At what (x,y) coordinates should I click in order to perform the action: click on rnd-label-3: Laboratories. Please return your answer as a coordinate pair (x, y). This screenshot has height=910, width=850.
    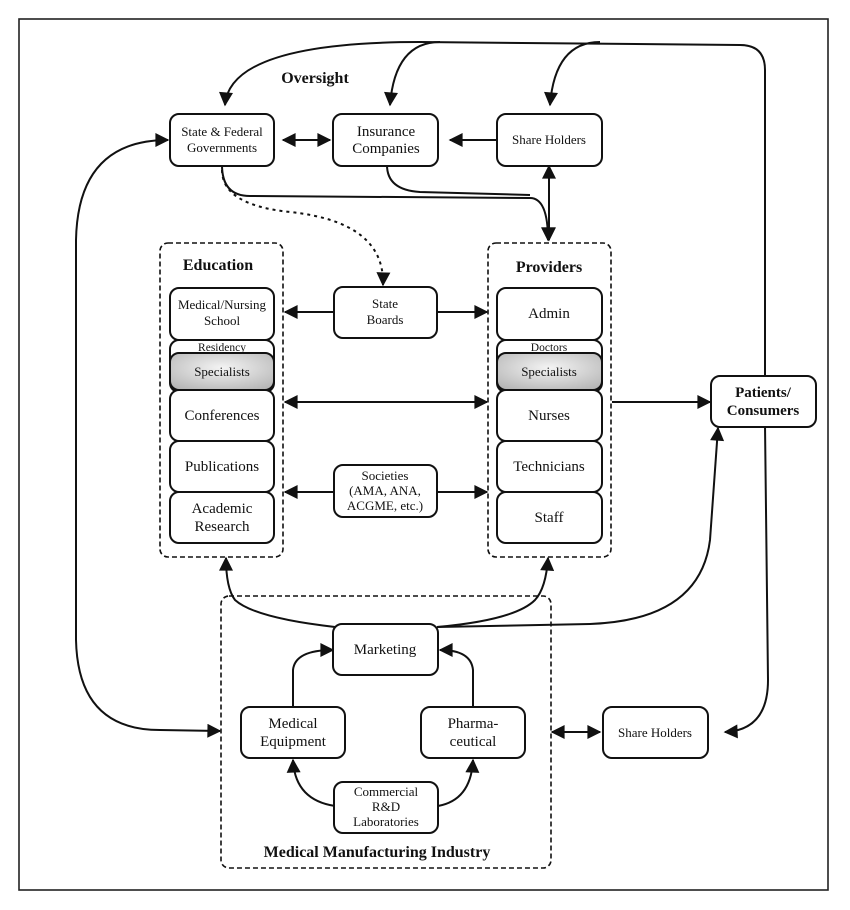
    Looking at the image, I should click on (386, 821).